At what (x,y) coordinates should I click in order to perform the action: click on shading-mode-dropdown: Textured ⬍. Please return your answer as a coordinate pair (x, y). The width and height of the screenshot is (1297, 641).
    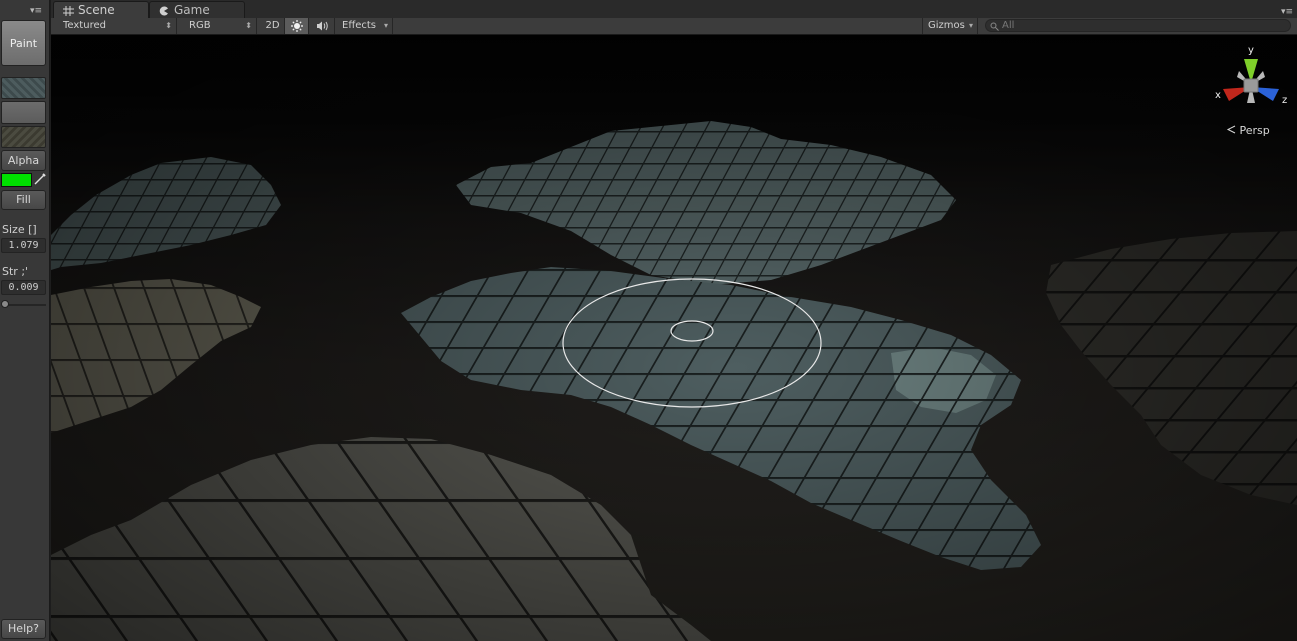
    Looking at the image, I should click on (114, 26).